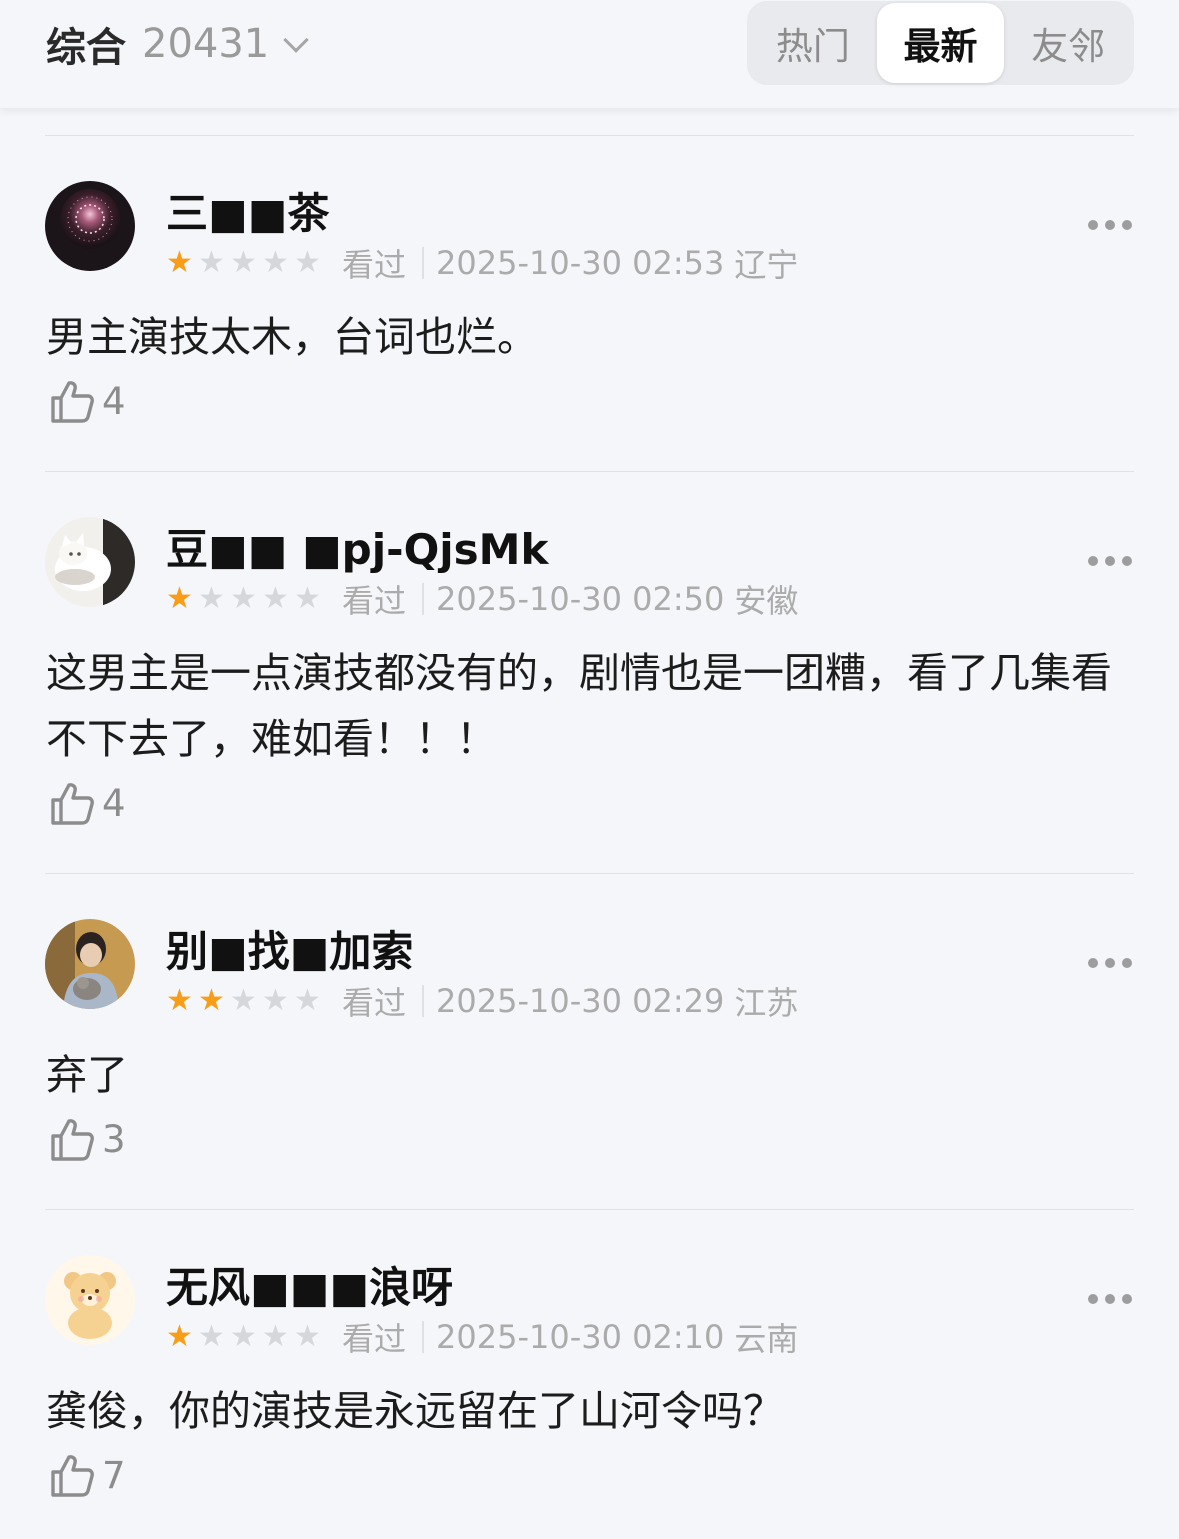 The height and width of the screenshot is (1539, 1179). I want to click on comment-meta: ★ ★ ★ ★ ★ 看过 2025-10-30 02:29 江苏, so click(482, 1001).